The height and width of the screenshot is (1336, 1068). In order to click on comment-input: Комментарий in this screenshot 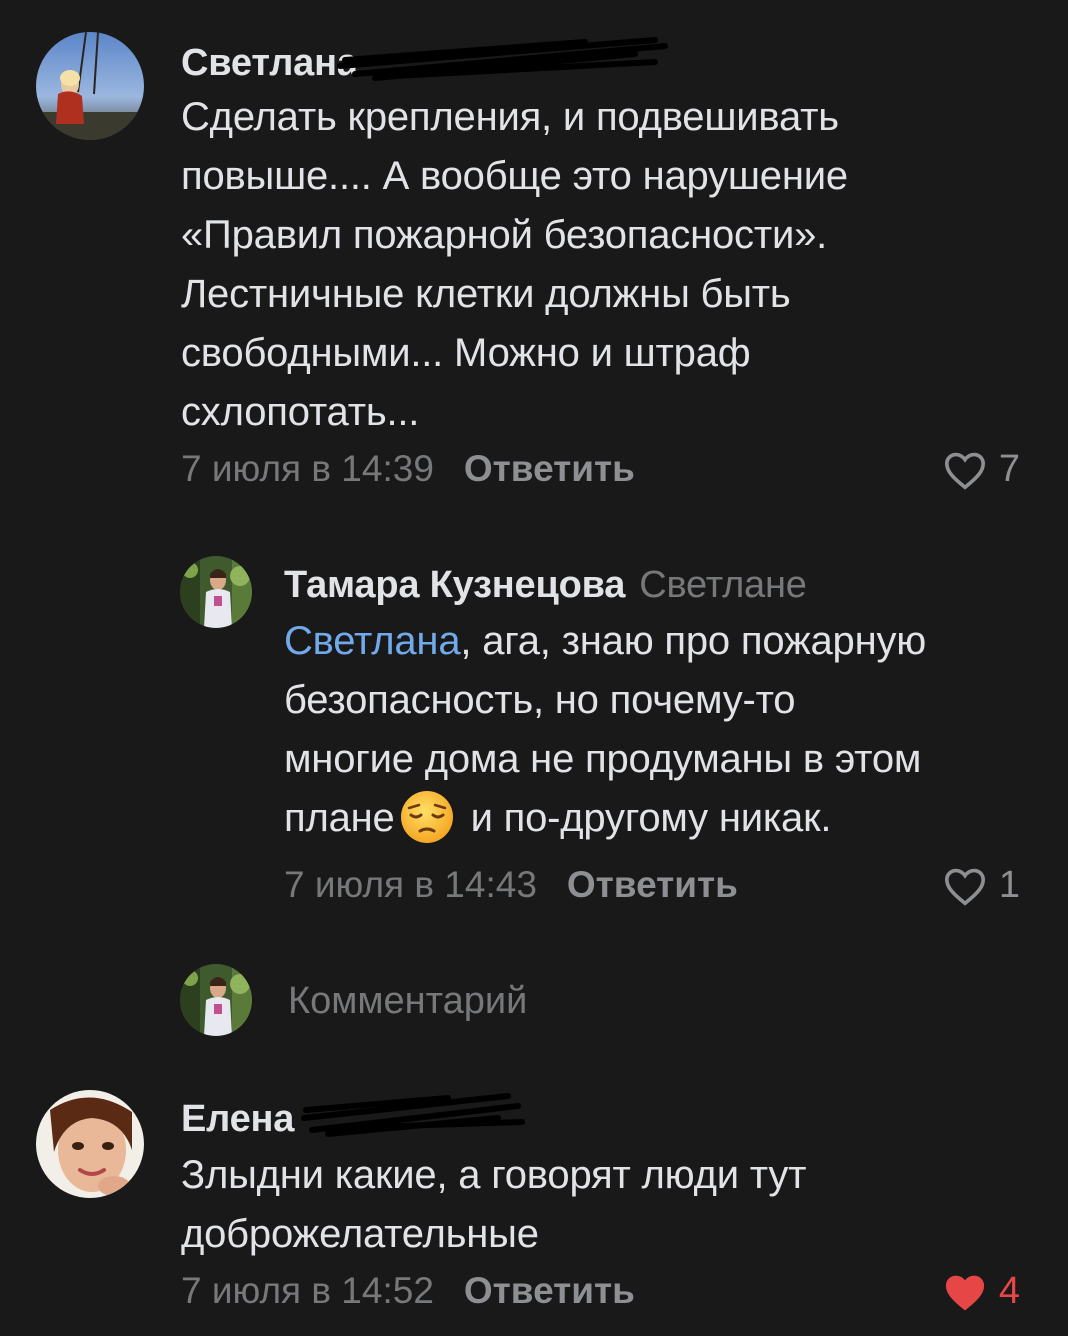, I will do `click(407, 1001)`.